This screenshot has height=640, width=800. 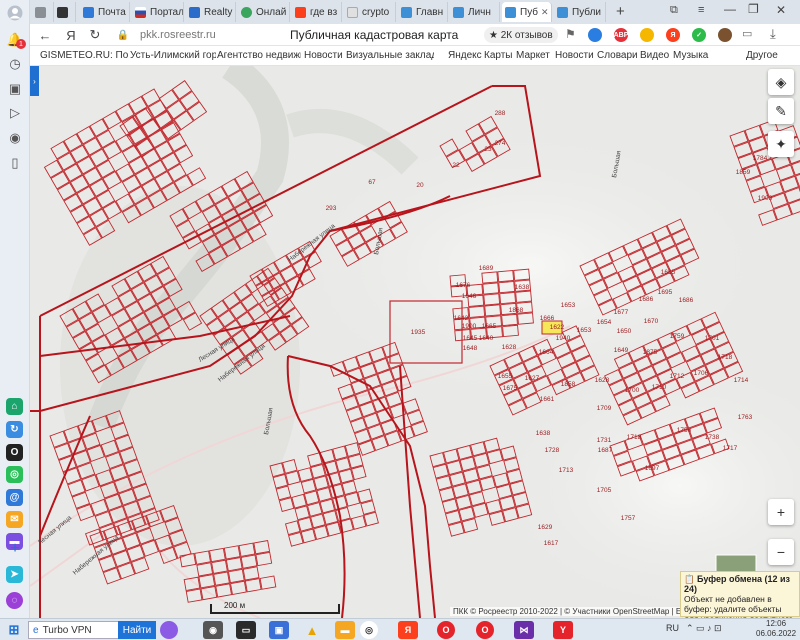 What do you see at coordinates (45, 35) in the screenshot?
I see `back-icon: ←` at bounding box center [45, 35].